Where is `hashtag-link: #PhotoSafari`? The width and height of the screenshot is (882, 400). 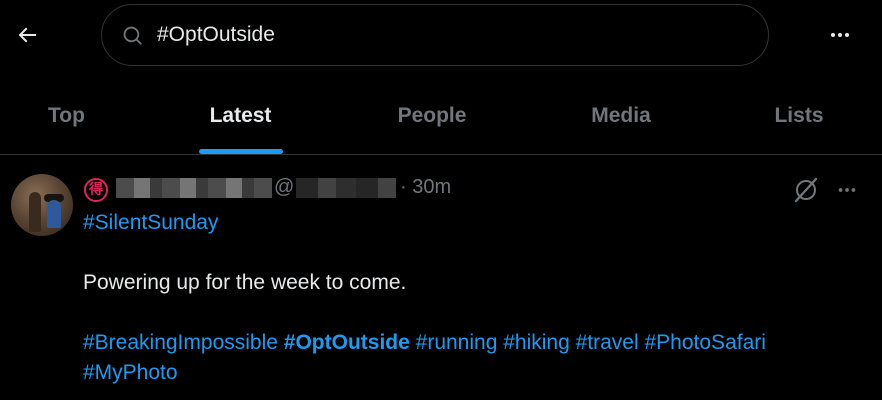 hashtag-link: #PhotoSafari is located at coordinates (705, 342).